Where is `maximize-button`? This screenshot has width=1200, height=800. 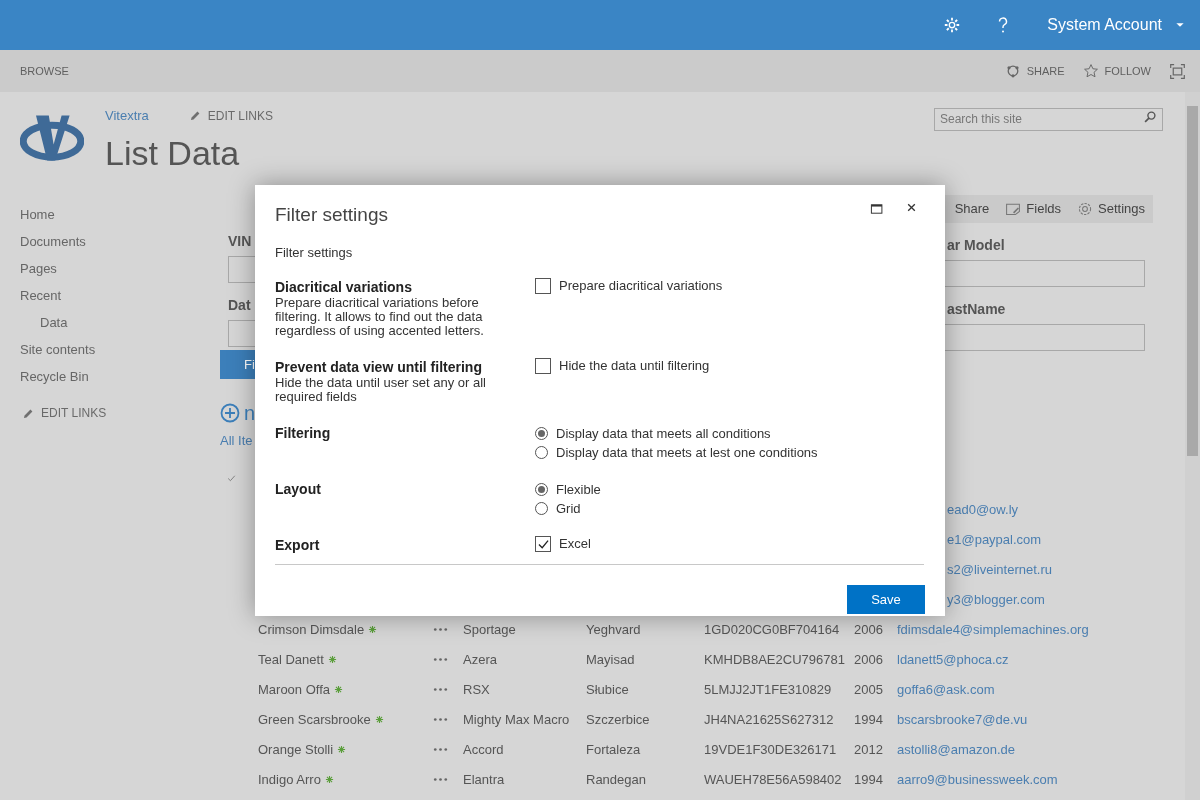
maximize-button is located at coordinates (877, 209).